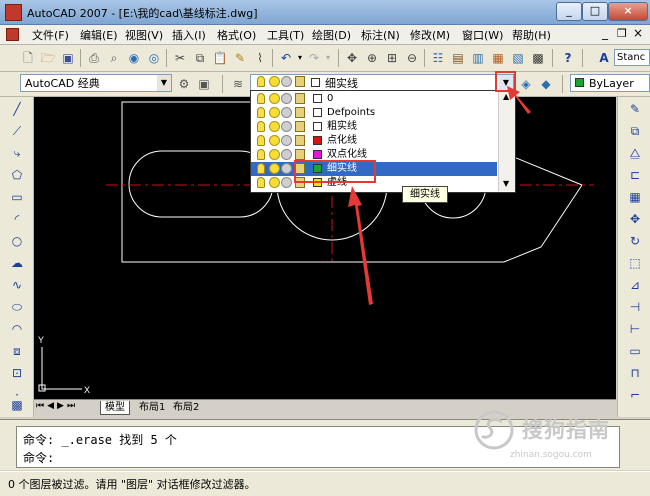  Describe the element at coordinates (494, 430) in the screenshot. I see `watermark-logo-icon` at that location.